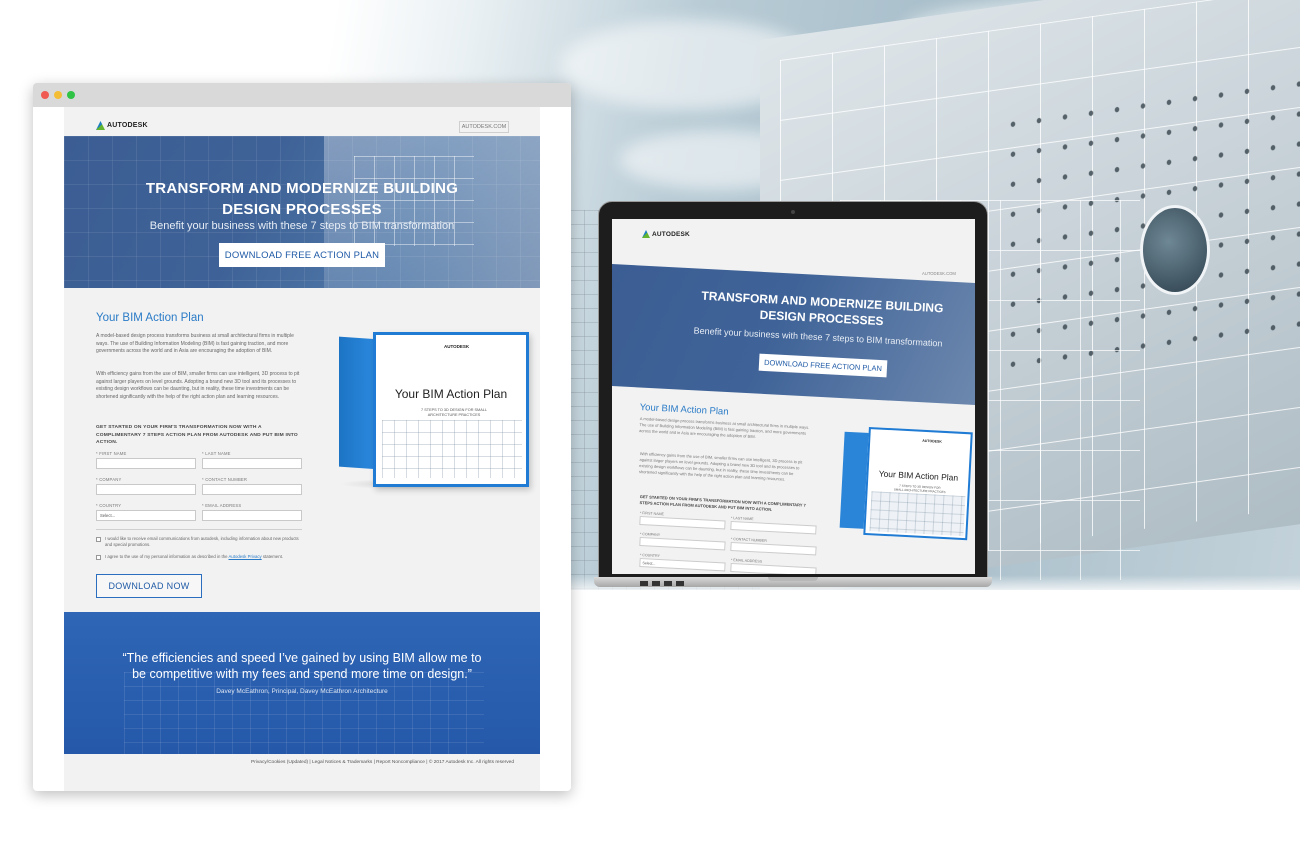 The height and width of the screenshot is (867, 1300). Describe the element at coordinates (98, 557) in the screenshot. I see `privacy-consent-checkbox` at that location.